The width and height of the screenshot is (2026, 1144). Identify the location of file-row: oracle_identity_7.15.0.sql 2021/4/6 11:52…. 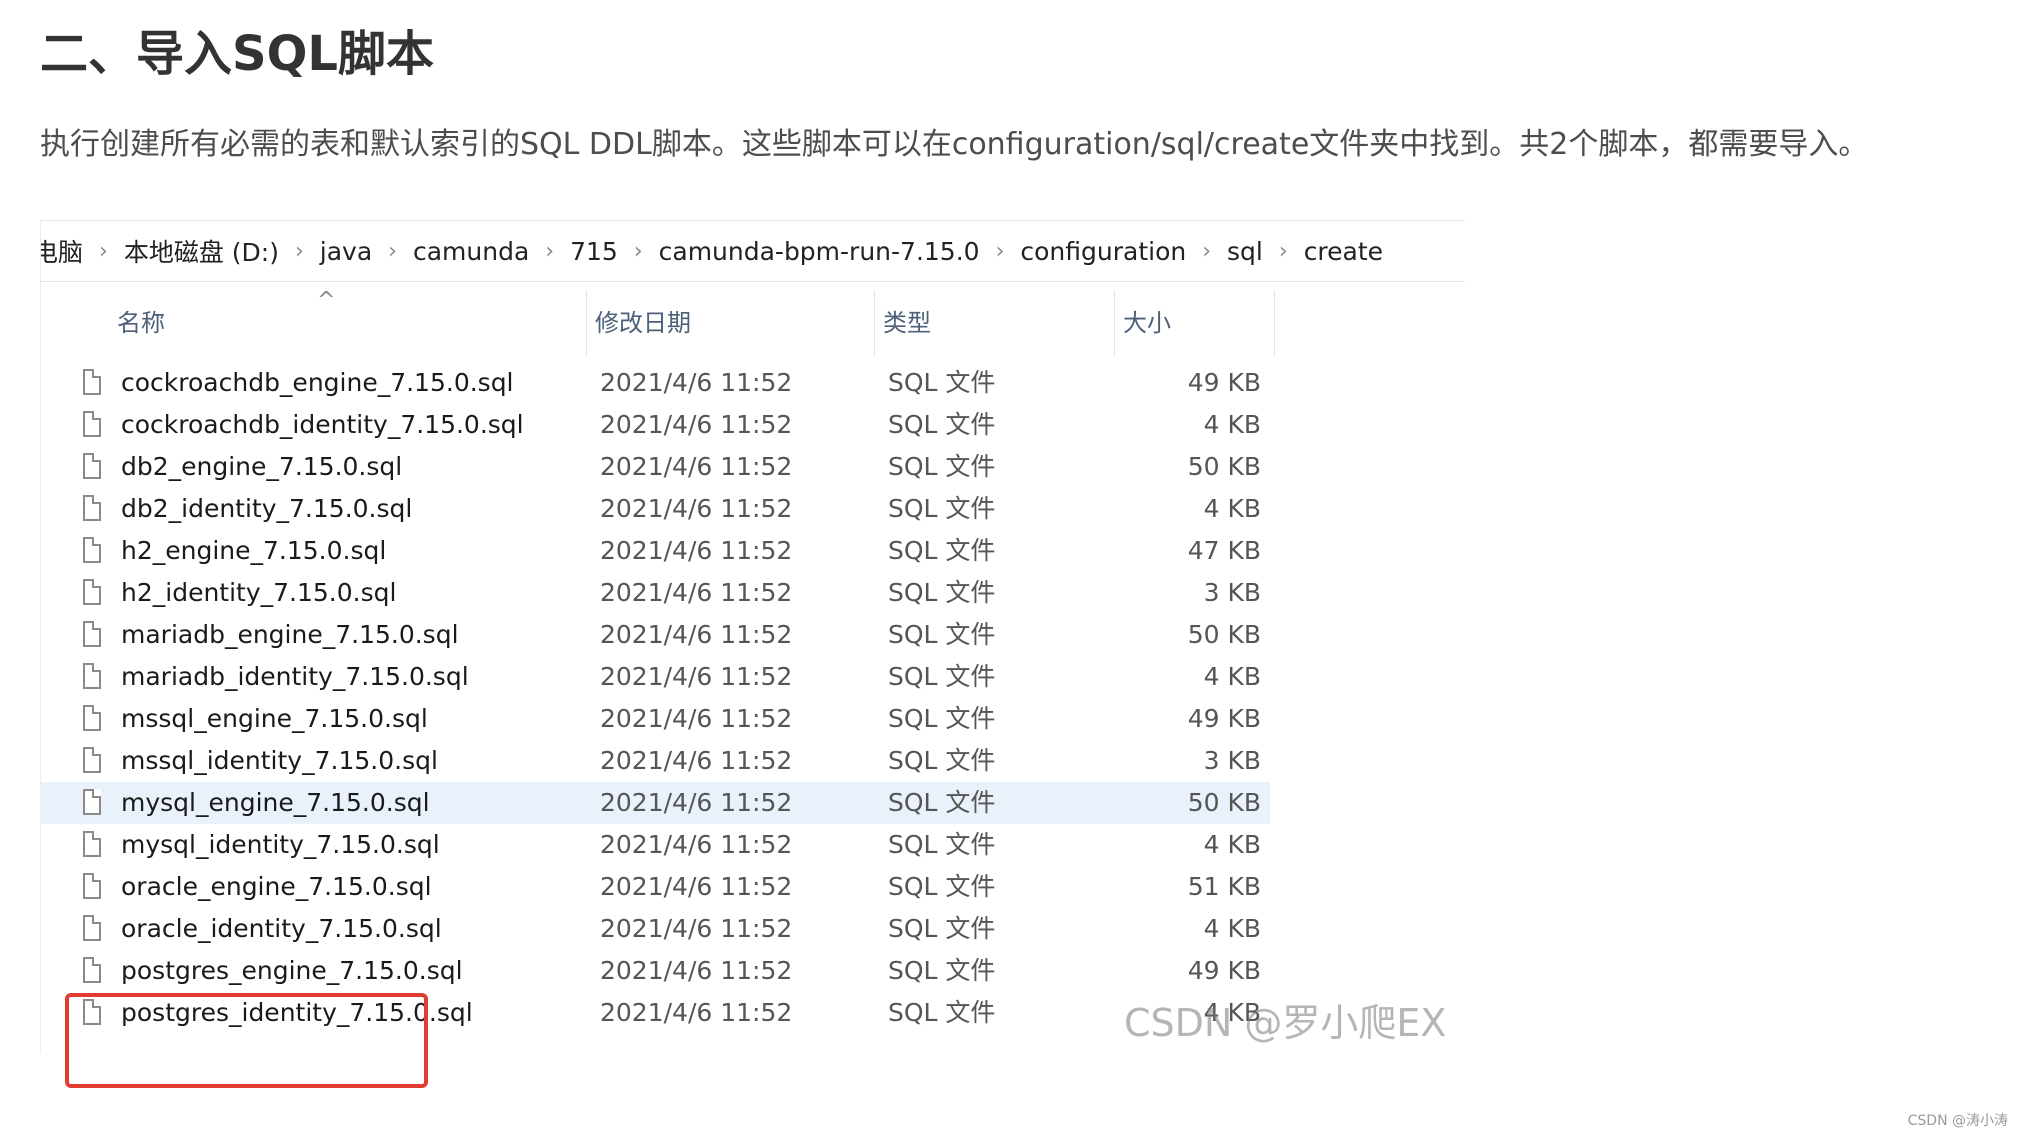
(753, 929).